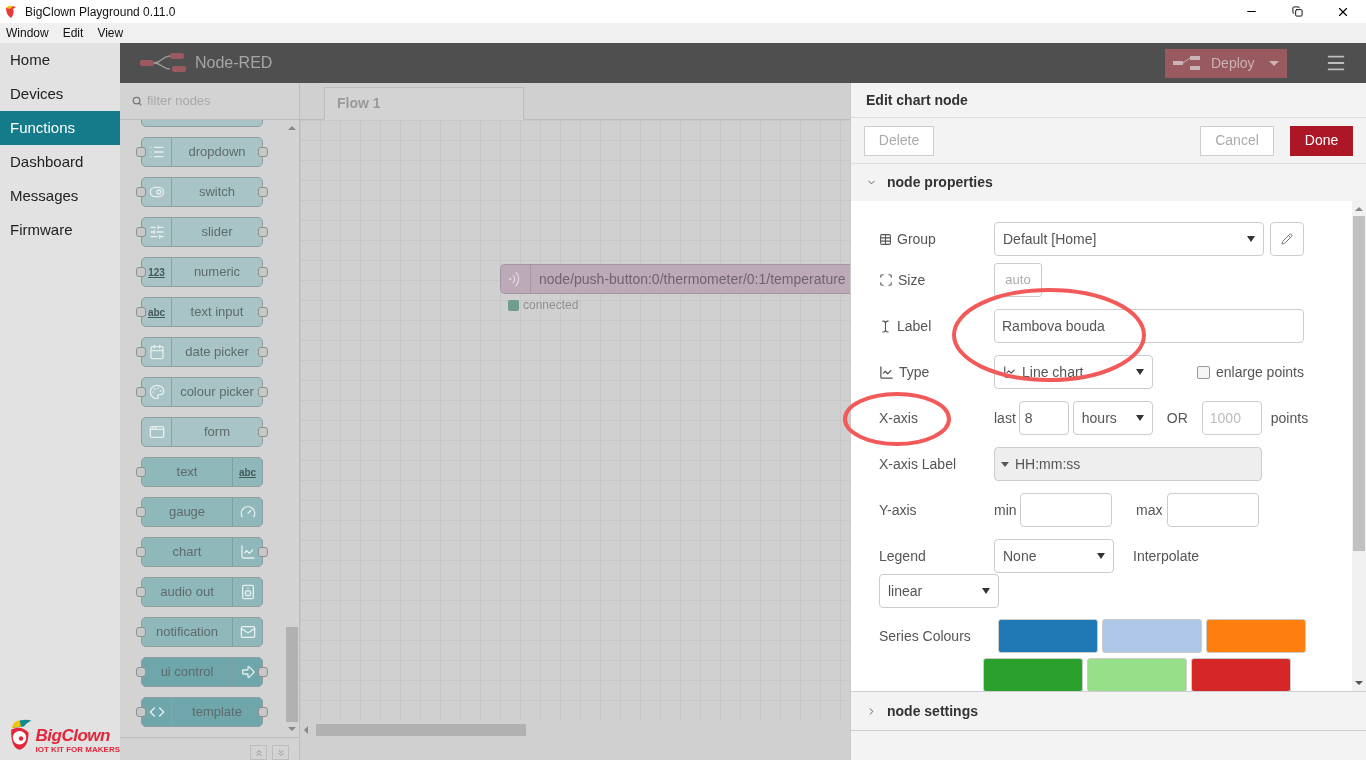 This screenshot has height=760, width=1366. What do you see at coordinates (60, 94) in the screenshot?
I see `nav-item: Devices` at bounding box center [60, 94].